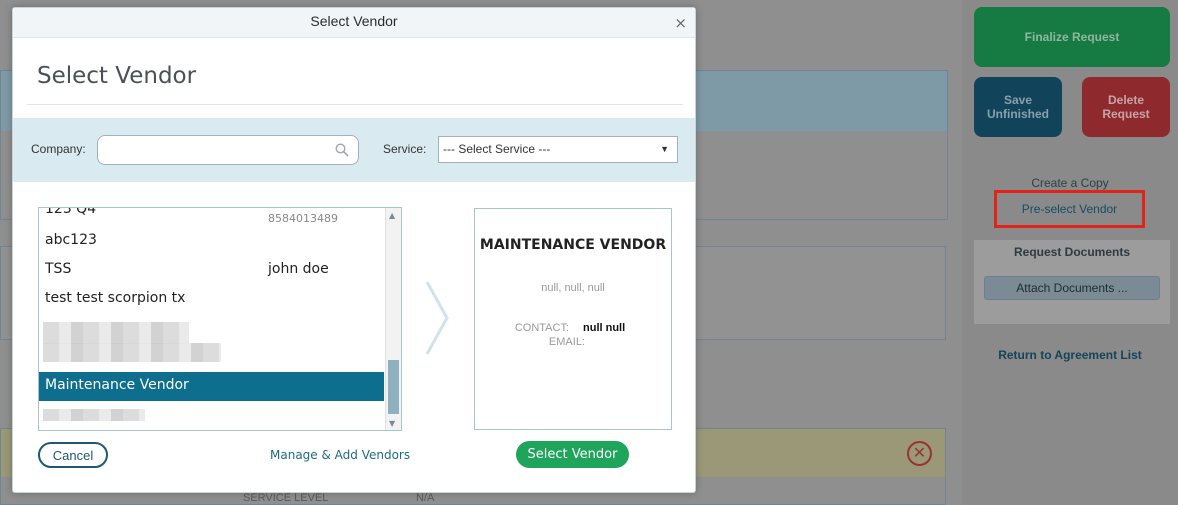  I want to click on request-documents-title: Request Documents, so click(1072, 252).